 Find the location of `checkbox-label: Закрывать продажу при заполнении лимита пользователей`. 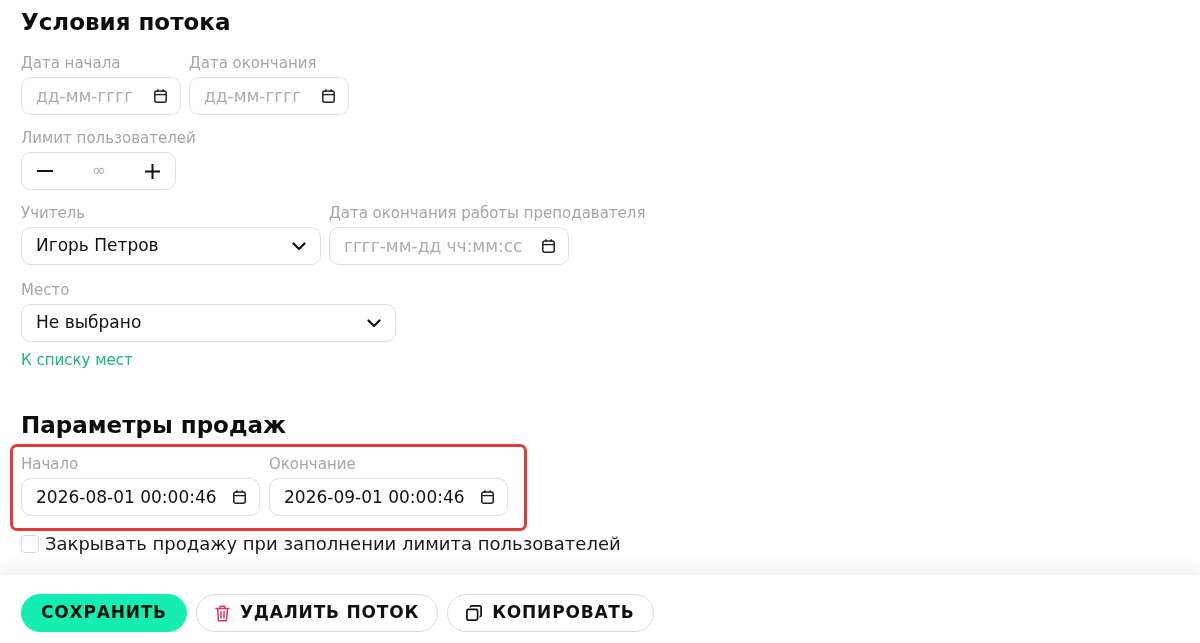

checkbox-label: Закрывать продажу при заполнении лимита пользователей is located at coordinates (333, 544).